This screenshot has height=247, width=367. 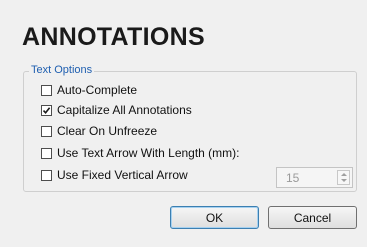 I want to click on capitalize-all-checkbox, so click(x=46, y=110).